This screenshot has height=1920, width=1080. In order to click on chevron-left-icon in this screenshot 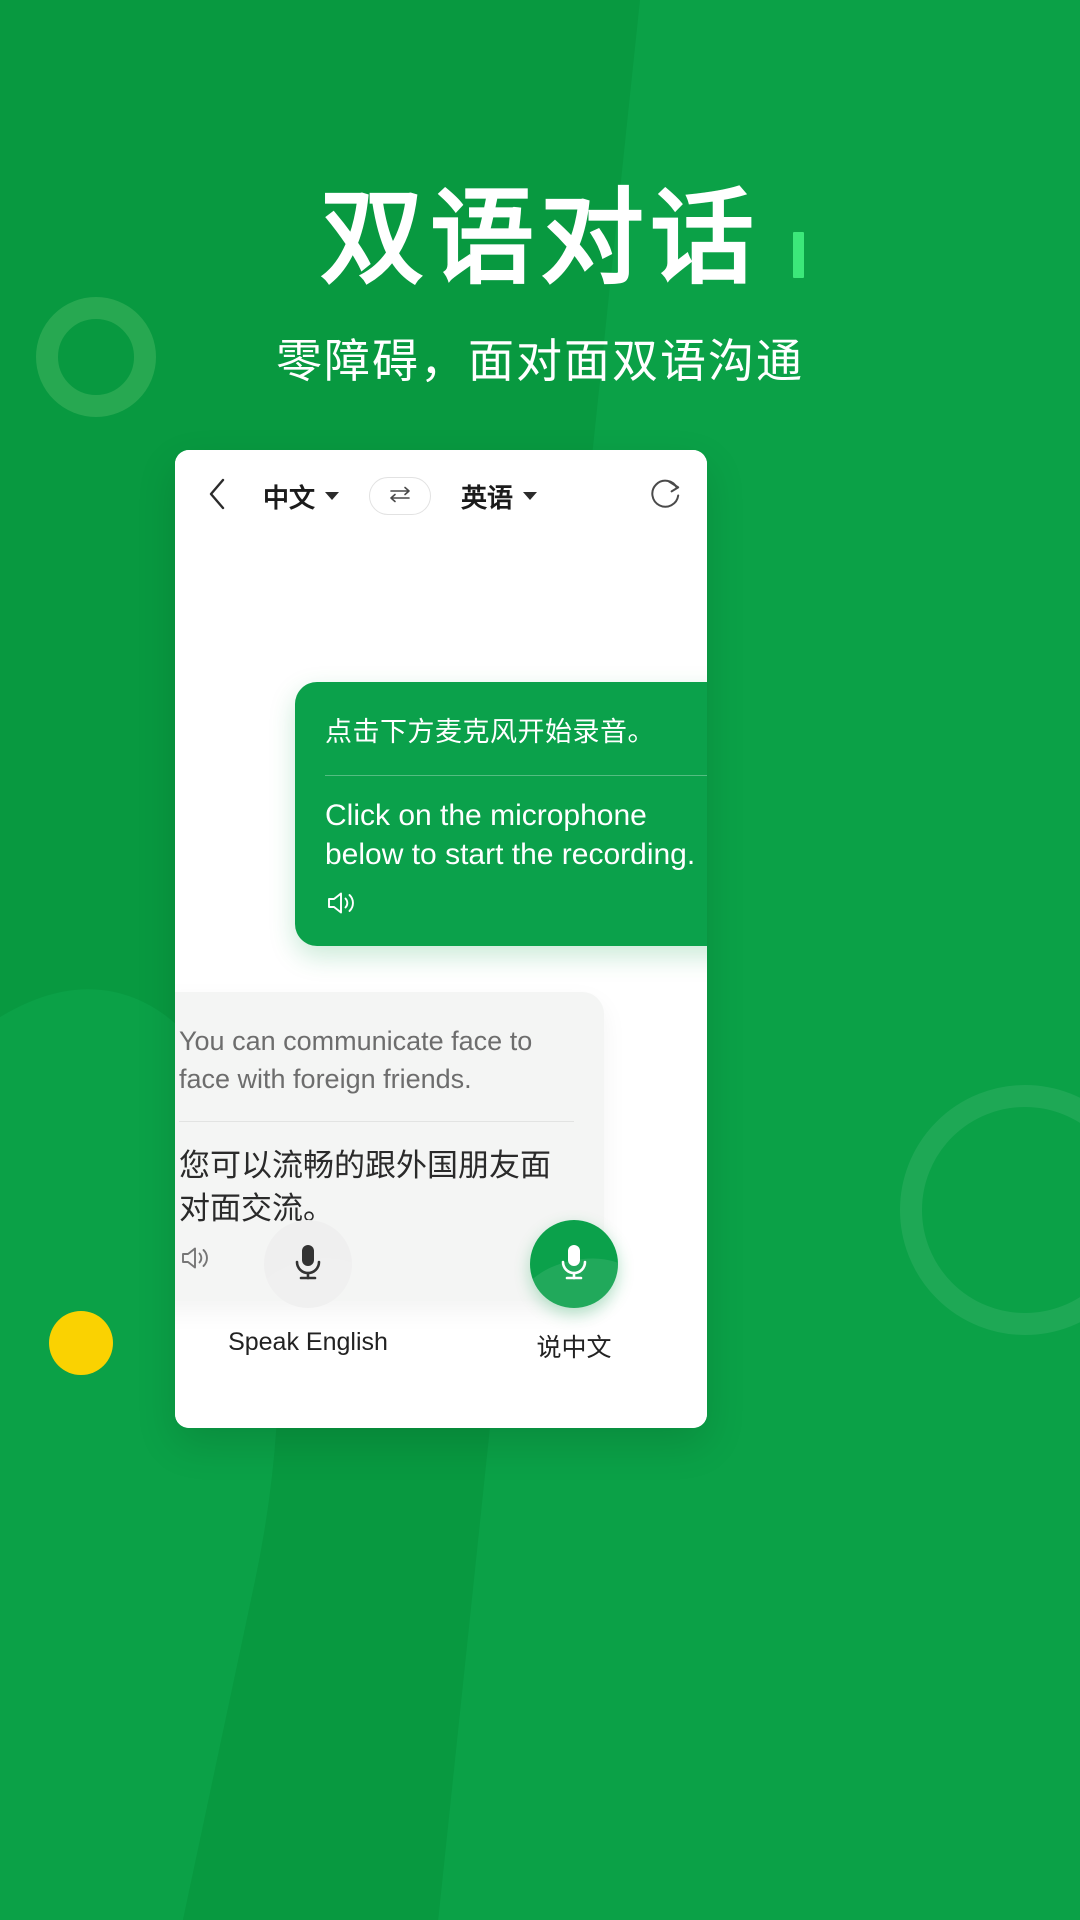, I will do `click(217, 496)`.